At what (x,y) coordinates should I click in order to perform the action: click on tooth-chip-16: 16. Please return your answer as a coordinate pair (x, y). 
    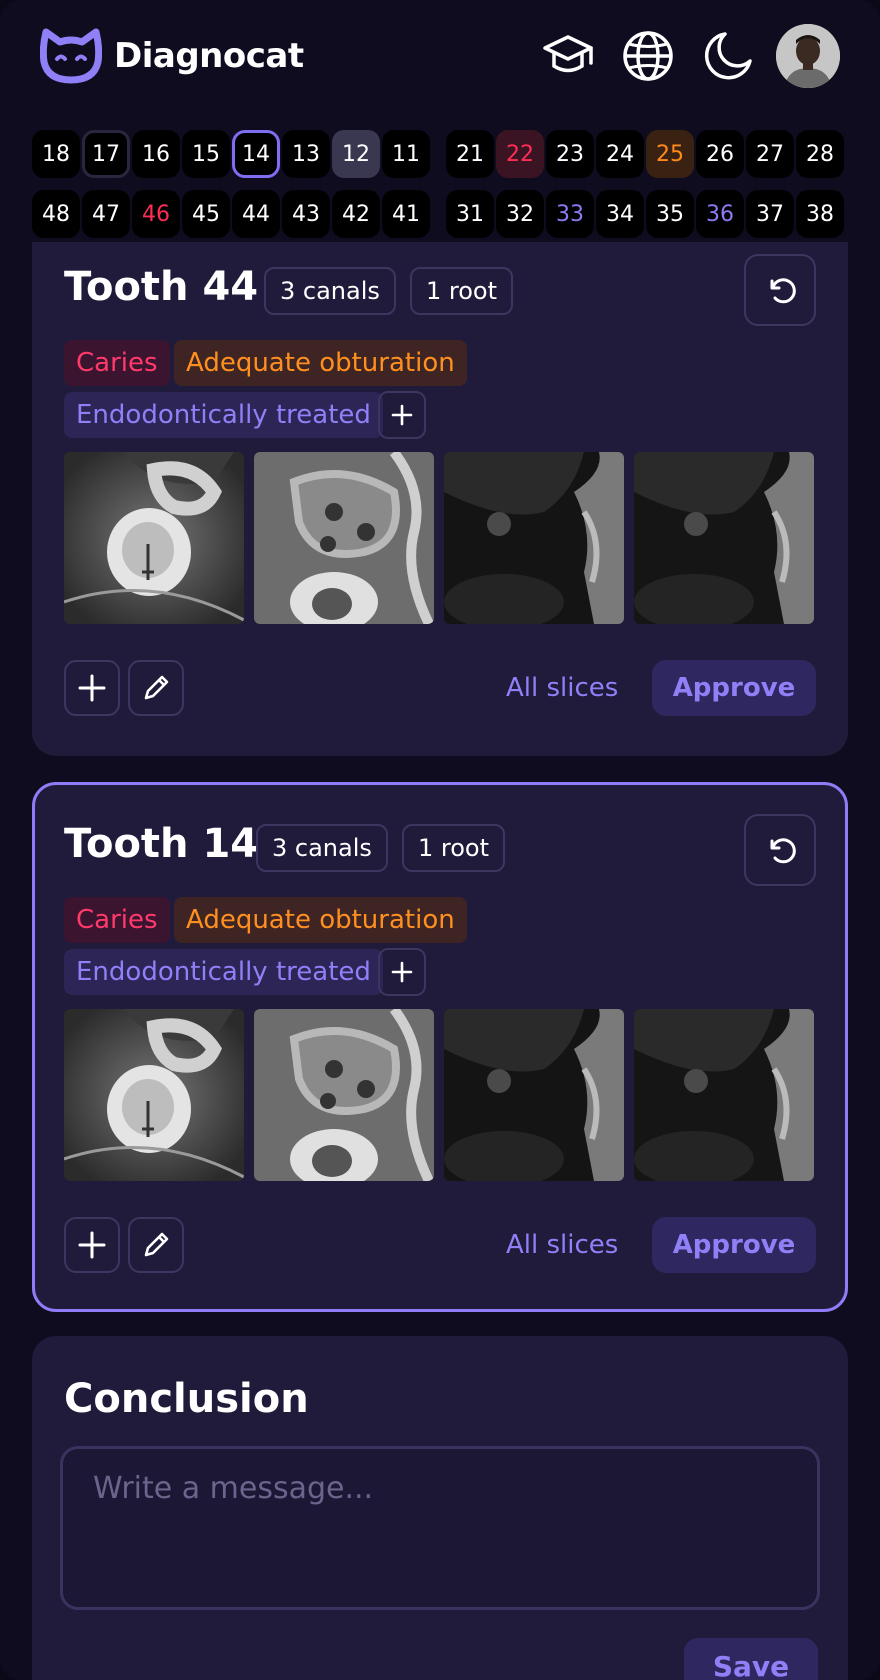
    Looking at the image, I should click on (156, 154).